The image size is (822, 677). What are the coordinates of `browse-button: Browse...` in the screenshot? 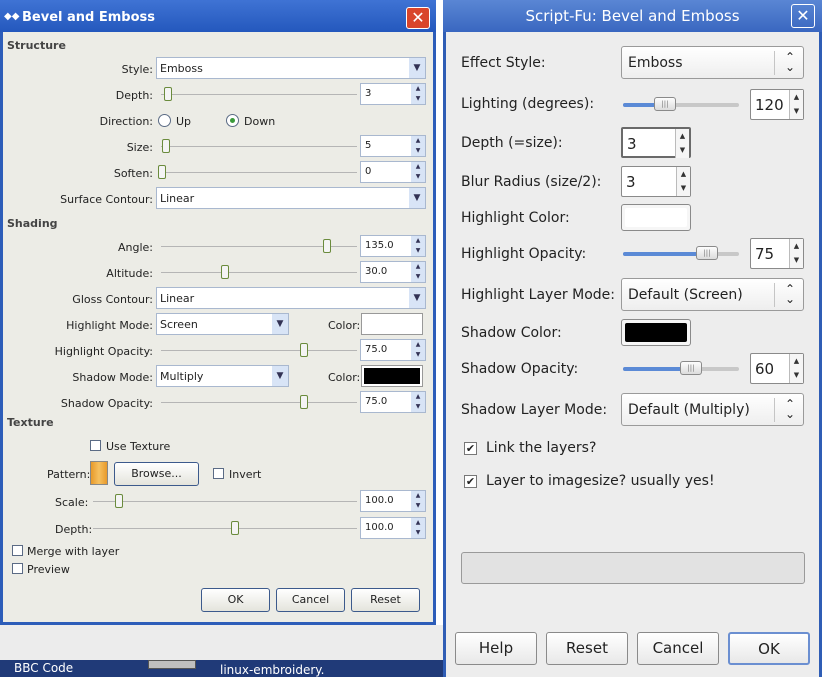 It's located at (156, 474).